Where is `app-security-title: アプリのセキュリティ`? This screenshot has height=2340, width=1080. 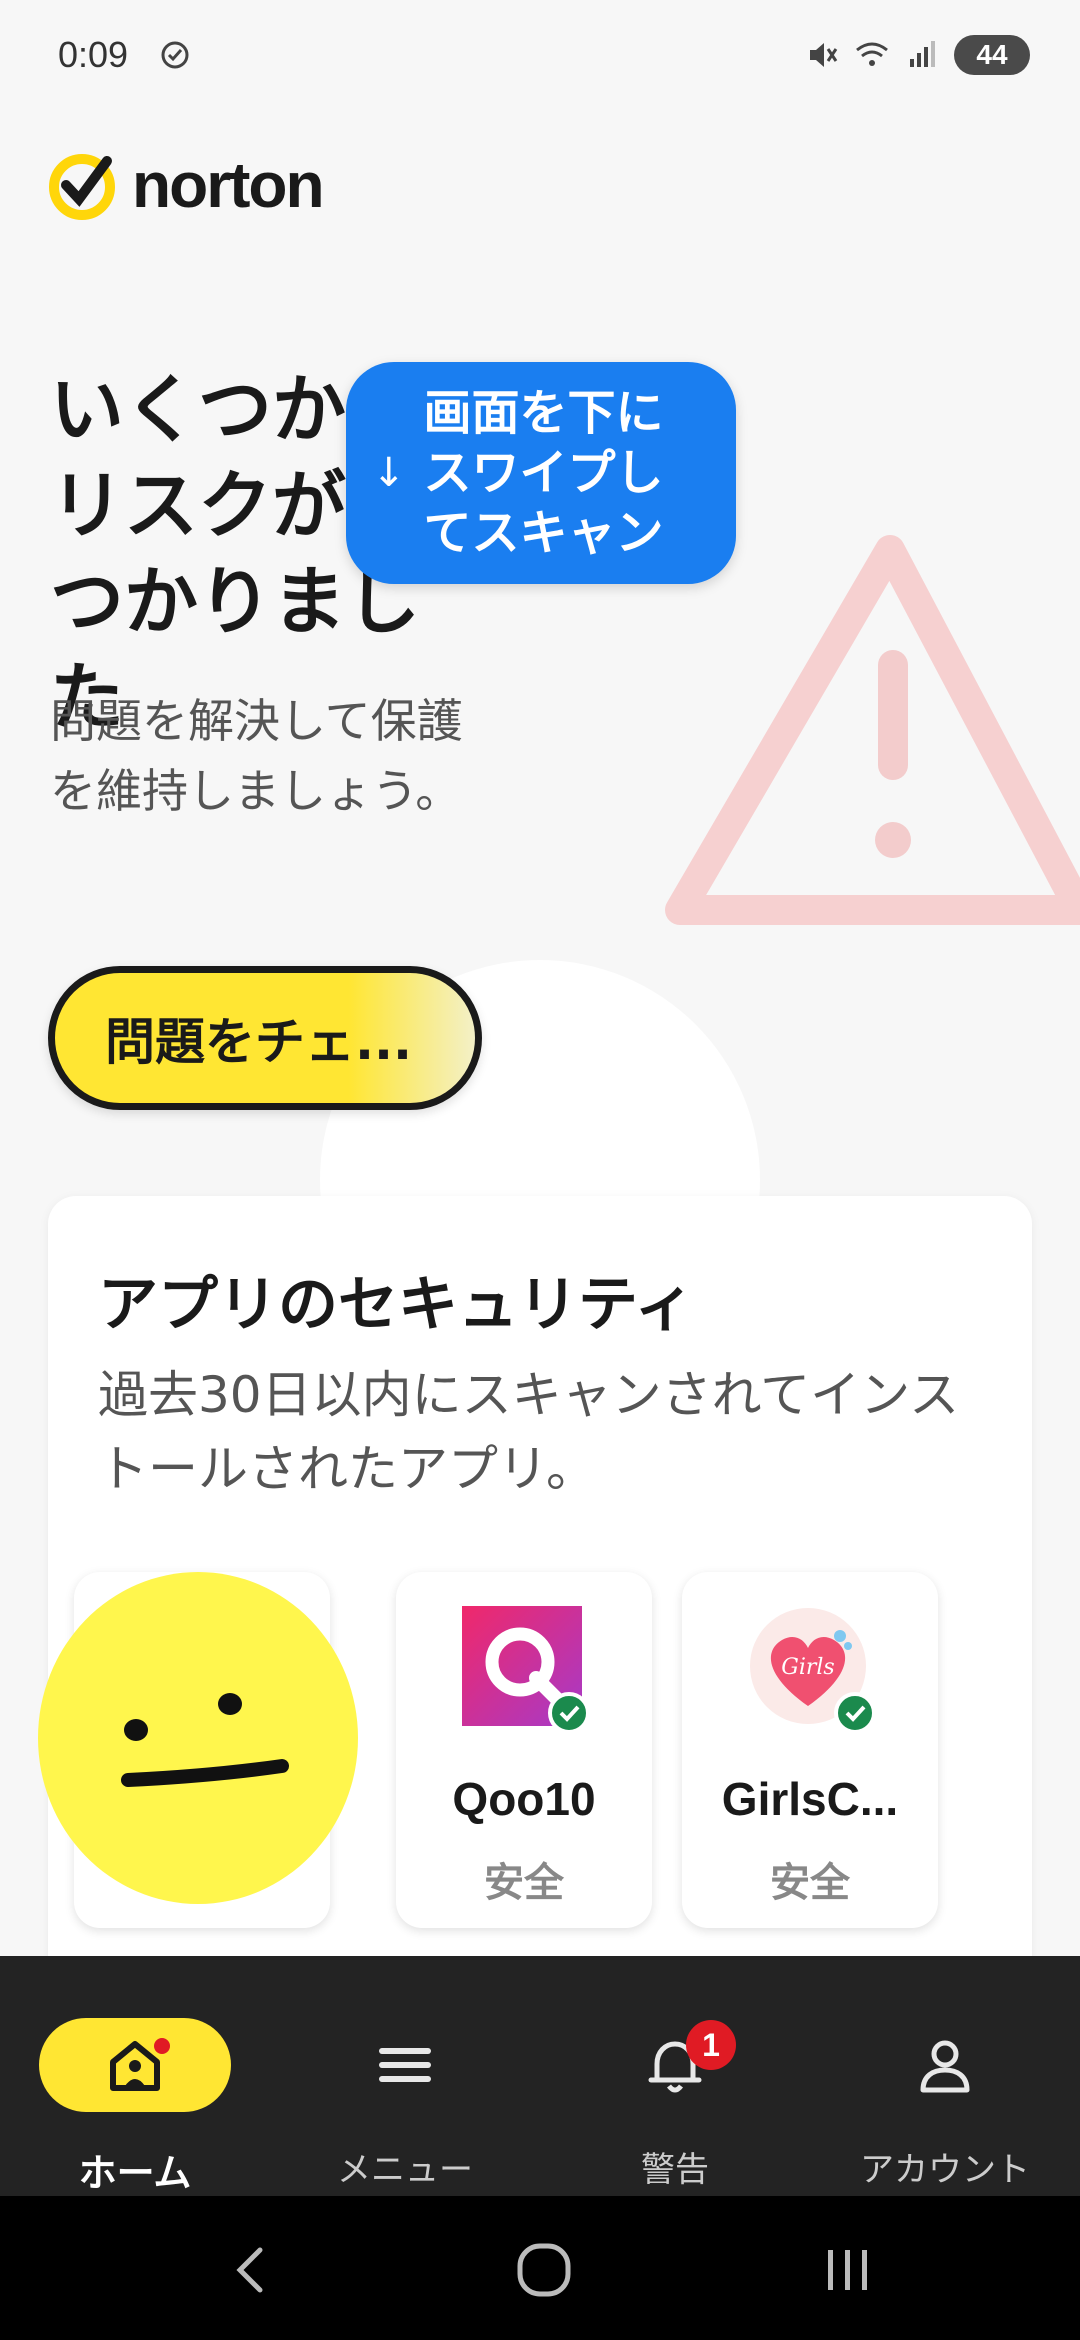 app-security-title: アプリのセキュリティ is located at coordinates (396, 1305).